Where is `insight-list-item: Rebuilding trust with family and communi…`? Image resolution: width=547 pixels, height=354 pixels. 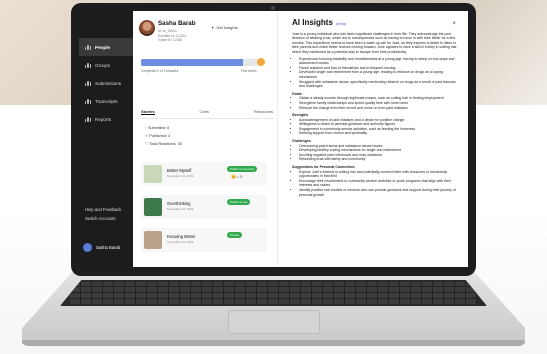 insight-list-item: Rebuilding trust with family and communi… is located at coordinates (379, 159).